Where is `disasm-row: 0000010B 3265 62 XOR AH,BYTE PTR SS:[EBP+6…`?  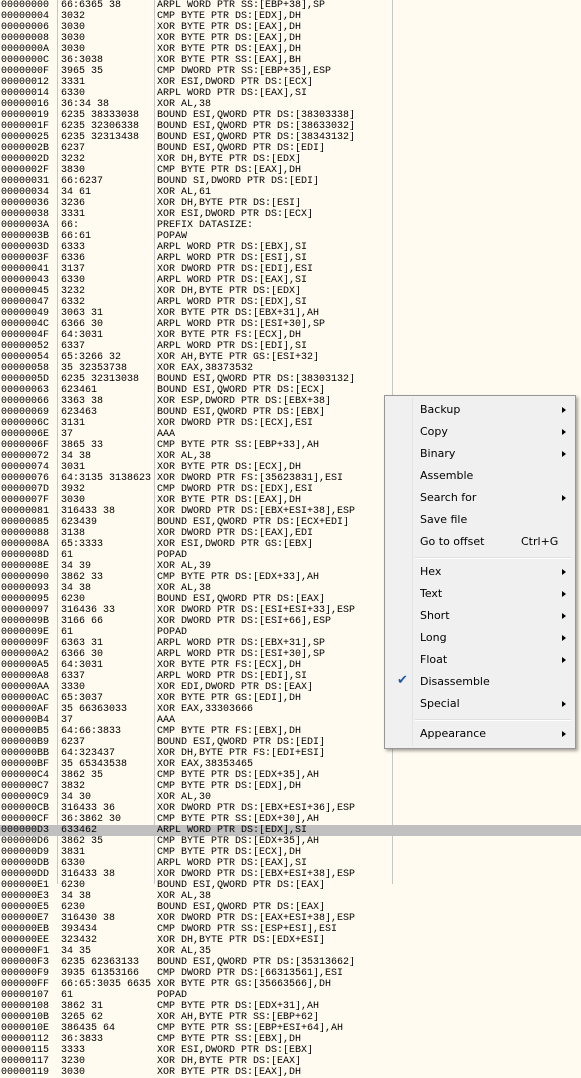
disasm-row: 0000010B 3265 62 XOR AH,BYTE PTR SS:[EBP+6… is located at coordinates (290, 1017).